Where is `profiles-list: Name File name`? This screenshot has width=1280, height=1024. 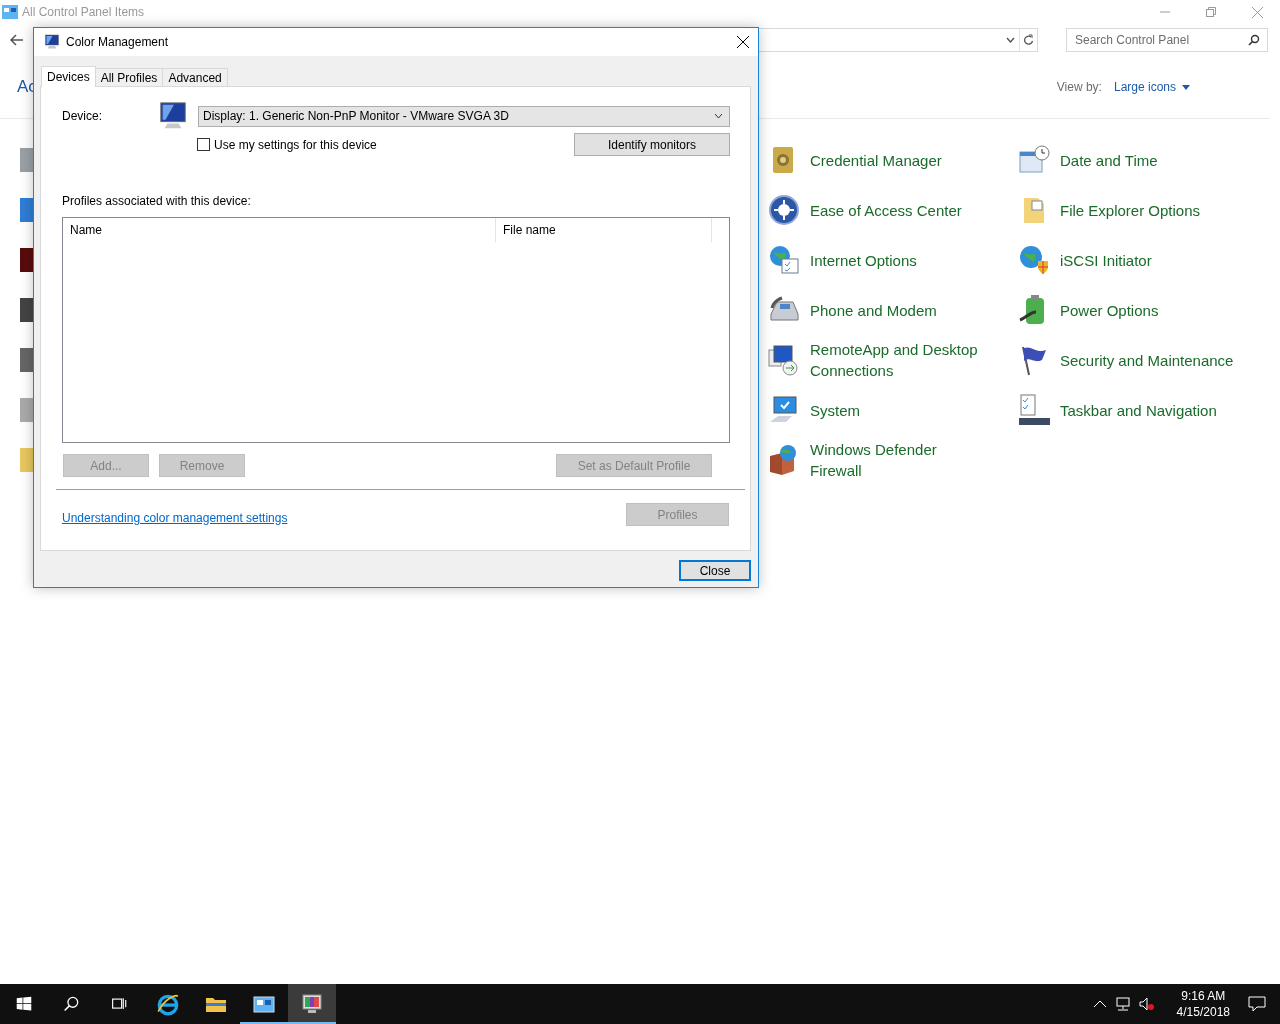
profiles-list: Name File name is located at coordinates (396, 330).